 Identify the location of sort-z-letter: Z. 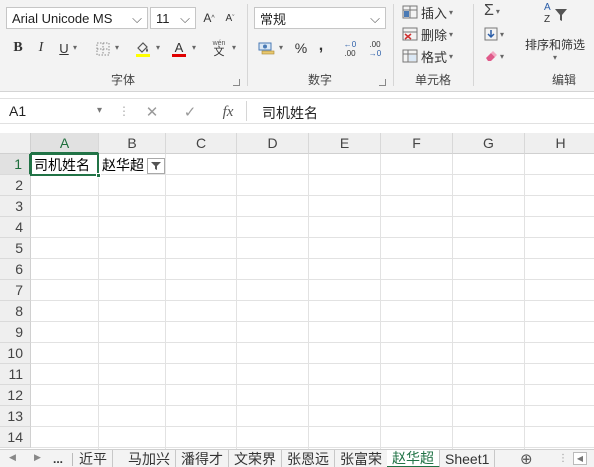
(547, 19).